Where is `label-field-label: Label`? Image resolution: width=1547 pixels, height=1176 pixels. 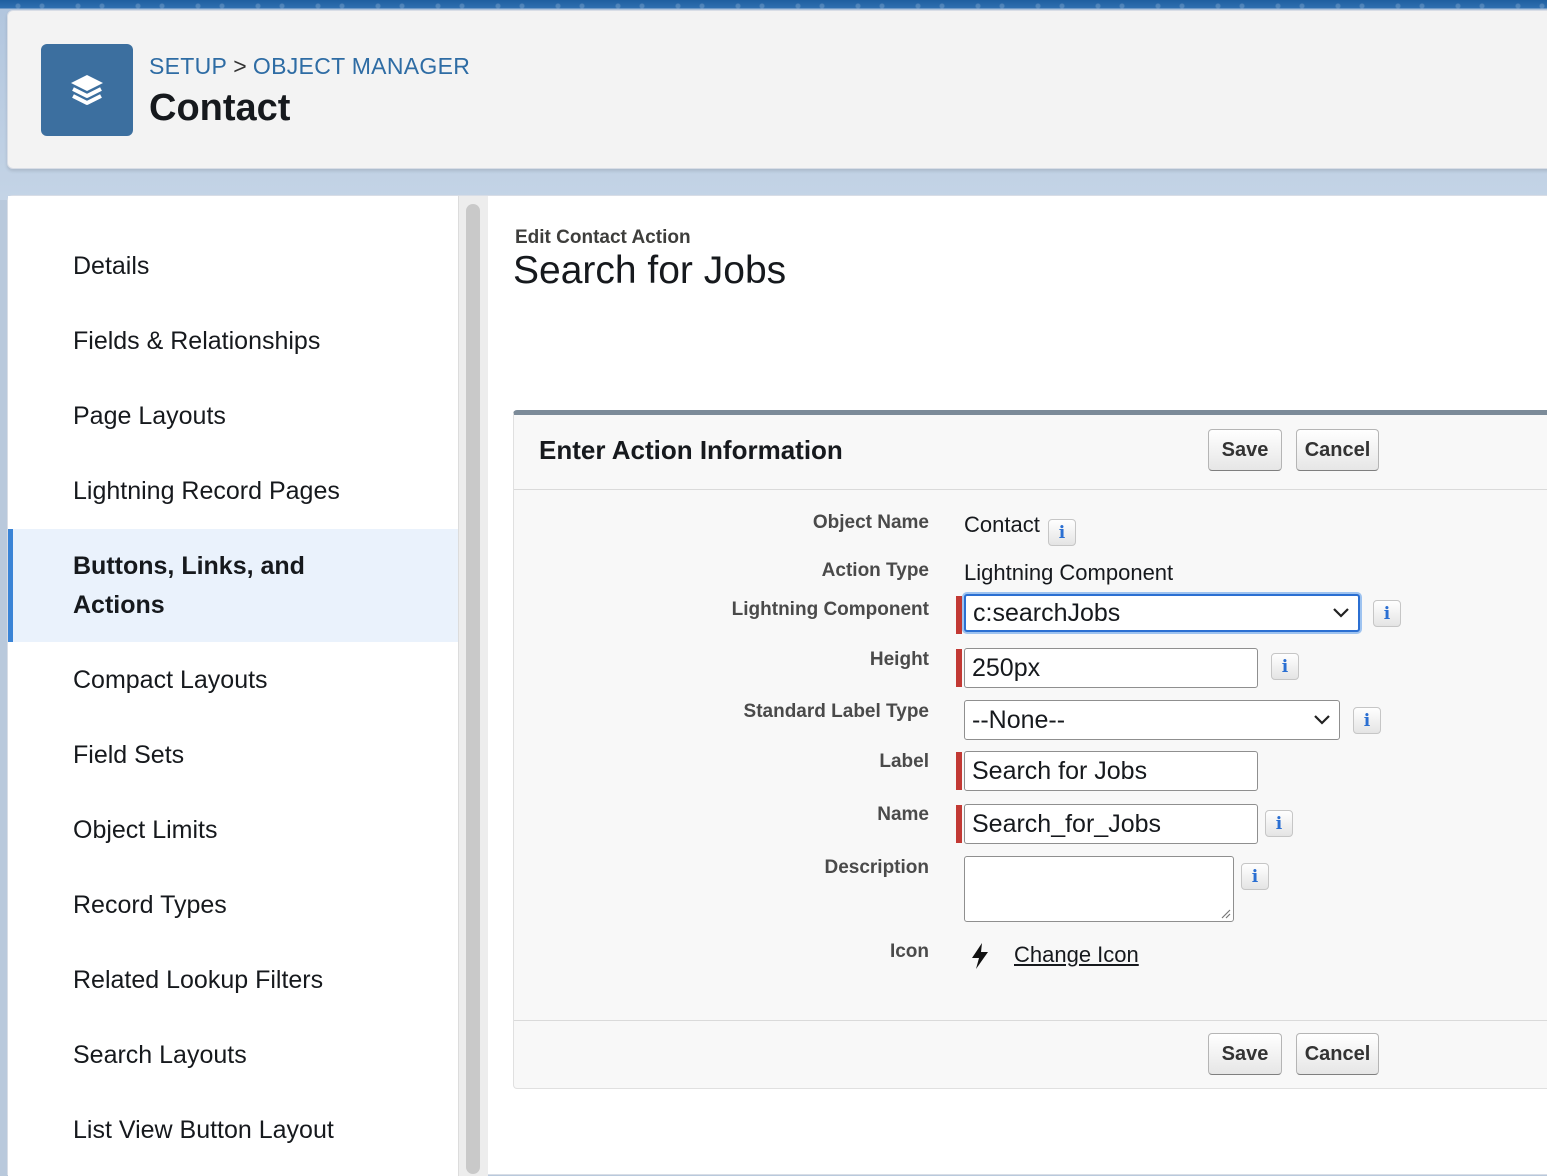 label-field-label: Label is located at coordinates (904, 761).